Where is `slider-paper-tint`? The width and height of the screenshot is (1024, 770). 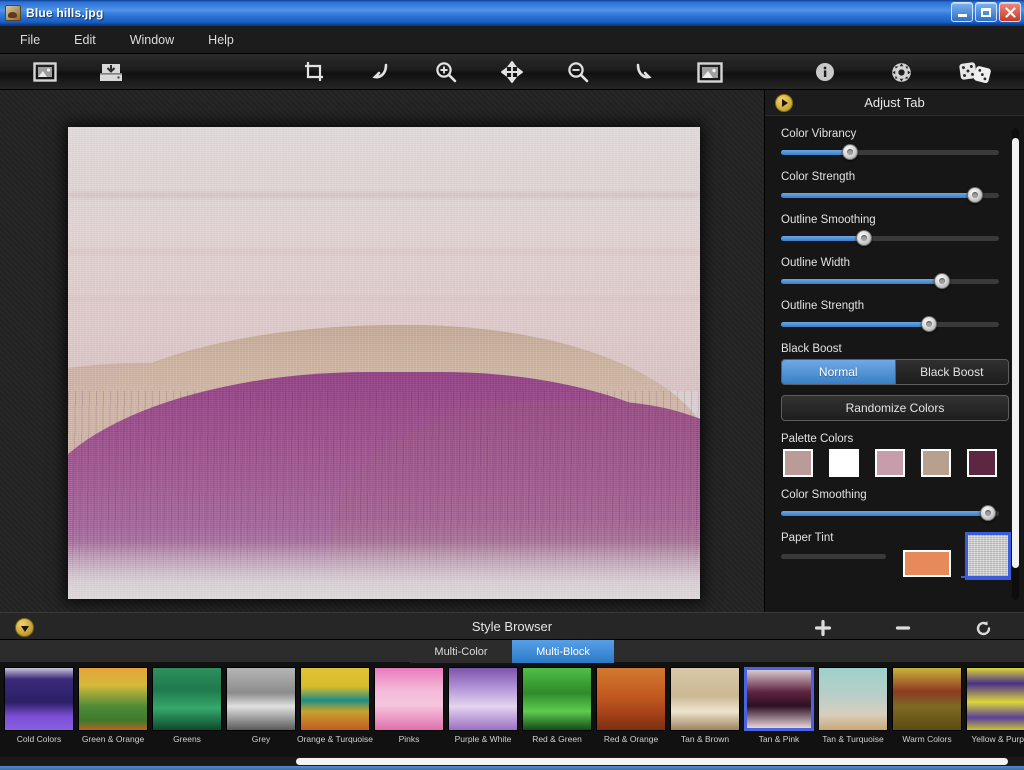 slider-paper-tint is located at coordinates (833, 556).